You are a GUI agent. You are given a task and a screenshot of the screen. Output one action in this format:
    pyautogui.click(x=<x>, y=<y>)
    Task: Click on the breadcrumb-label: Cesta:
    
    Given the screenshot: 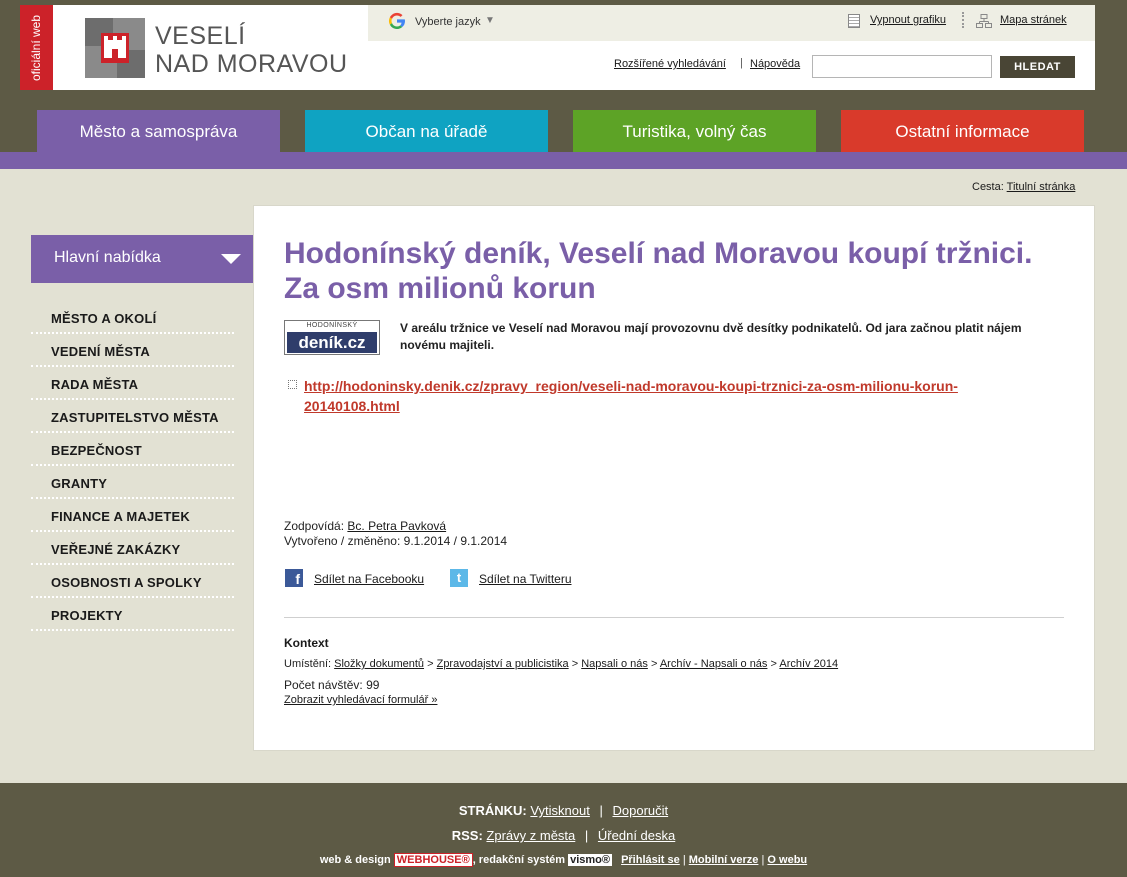 What is the action you would take?
    pyautogui.click(x=988, y=187)
    